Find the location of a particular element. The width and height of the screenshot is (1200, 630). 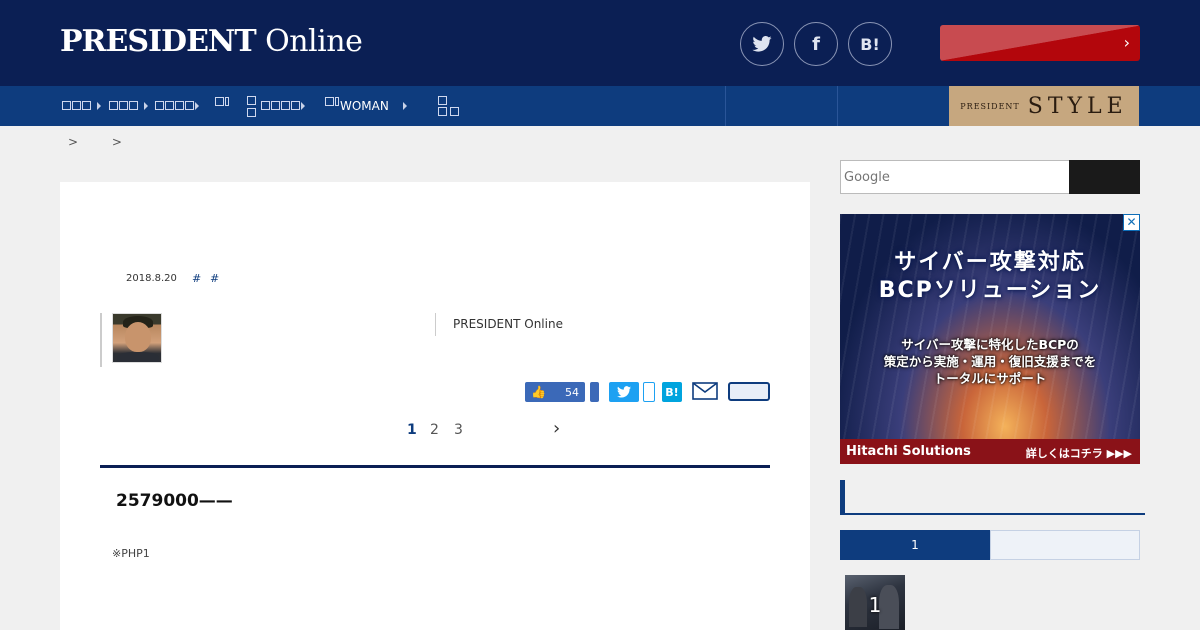

author-divider is located at coordinates (435, 324).